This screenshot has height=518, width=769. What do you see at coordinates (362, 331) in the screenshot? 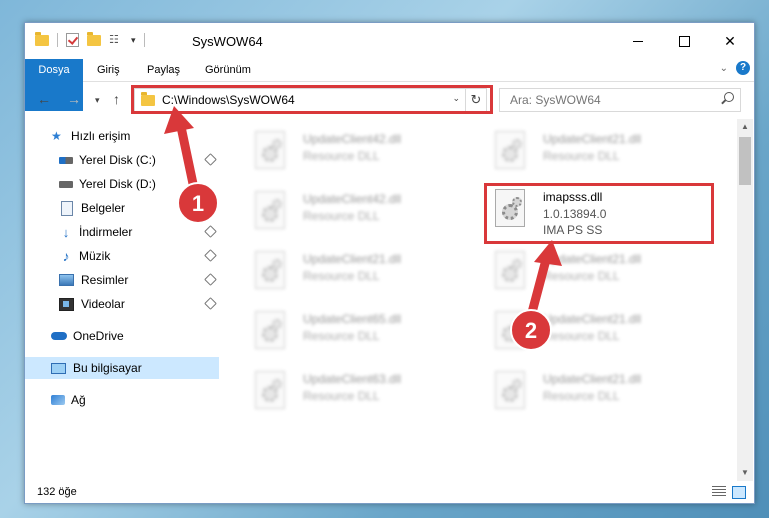
I see `file-item: UpdateClient65.dll Resource DLL` at bounding box center [362, 331].